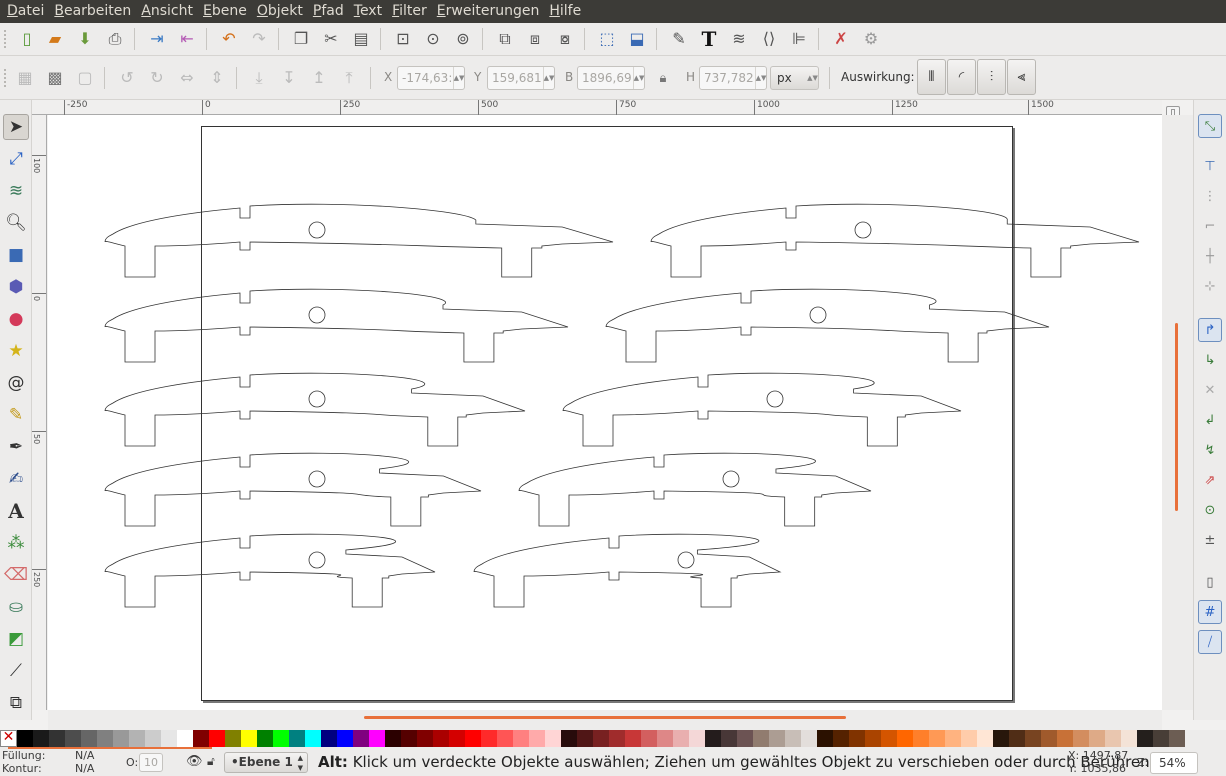 This screenshot has width=1226, height=776. What do you see at coordinates (187, 78) in the screenshot?
I see `flip-horizontal-icon: ⇔` at bounding box center [187, 78].